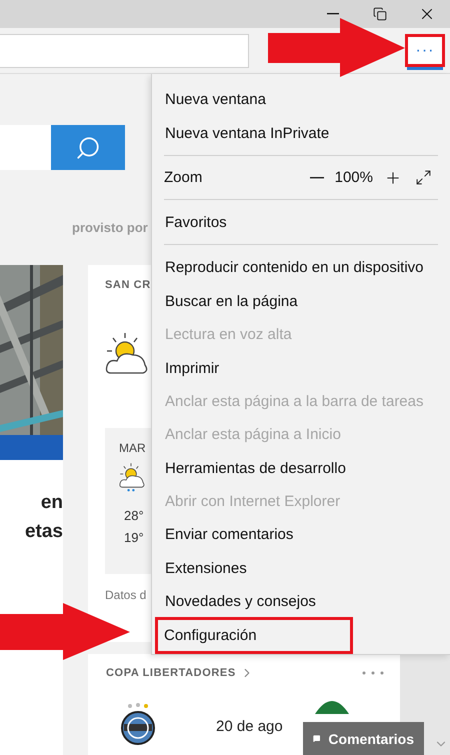 The height and width of the screenshot is (755, 450). What do you see at coordinates (240, 601) in the screenshot?
I see `menu-item: Novedades y consejos` at bounding box center [240, 601].